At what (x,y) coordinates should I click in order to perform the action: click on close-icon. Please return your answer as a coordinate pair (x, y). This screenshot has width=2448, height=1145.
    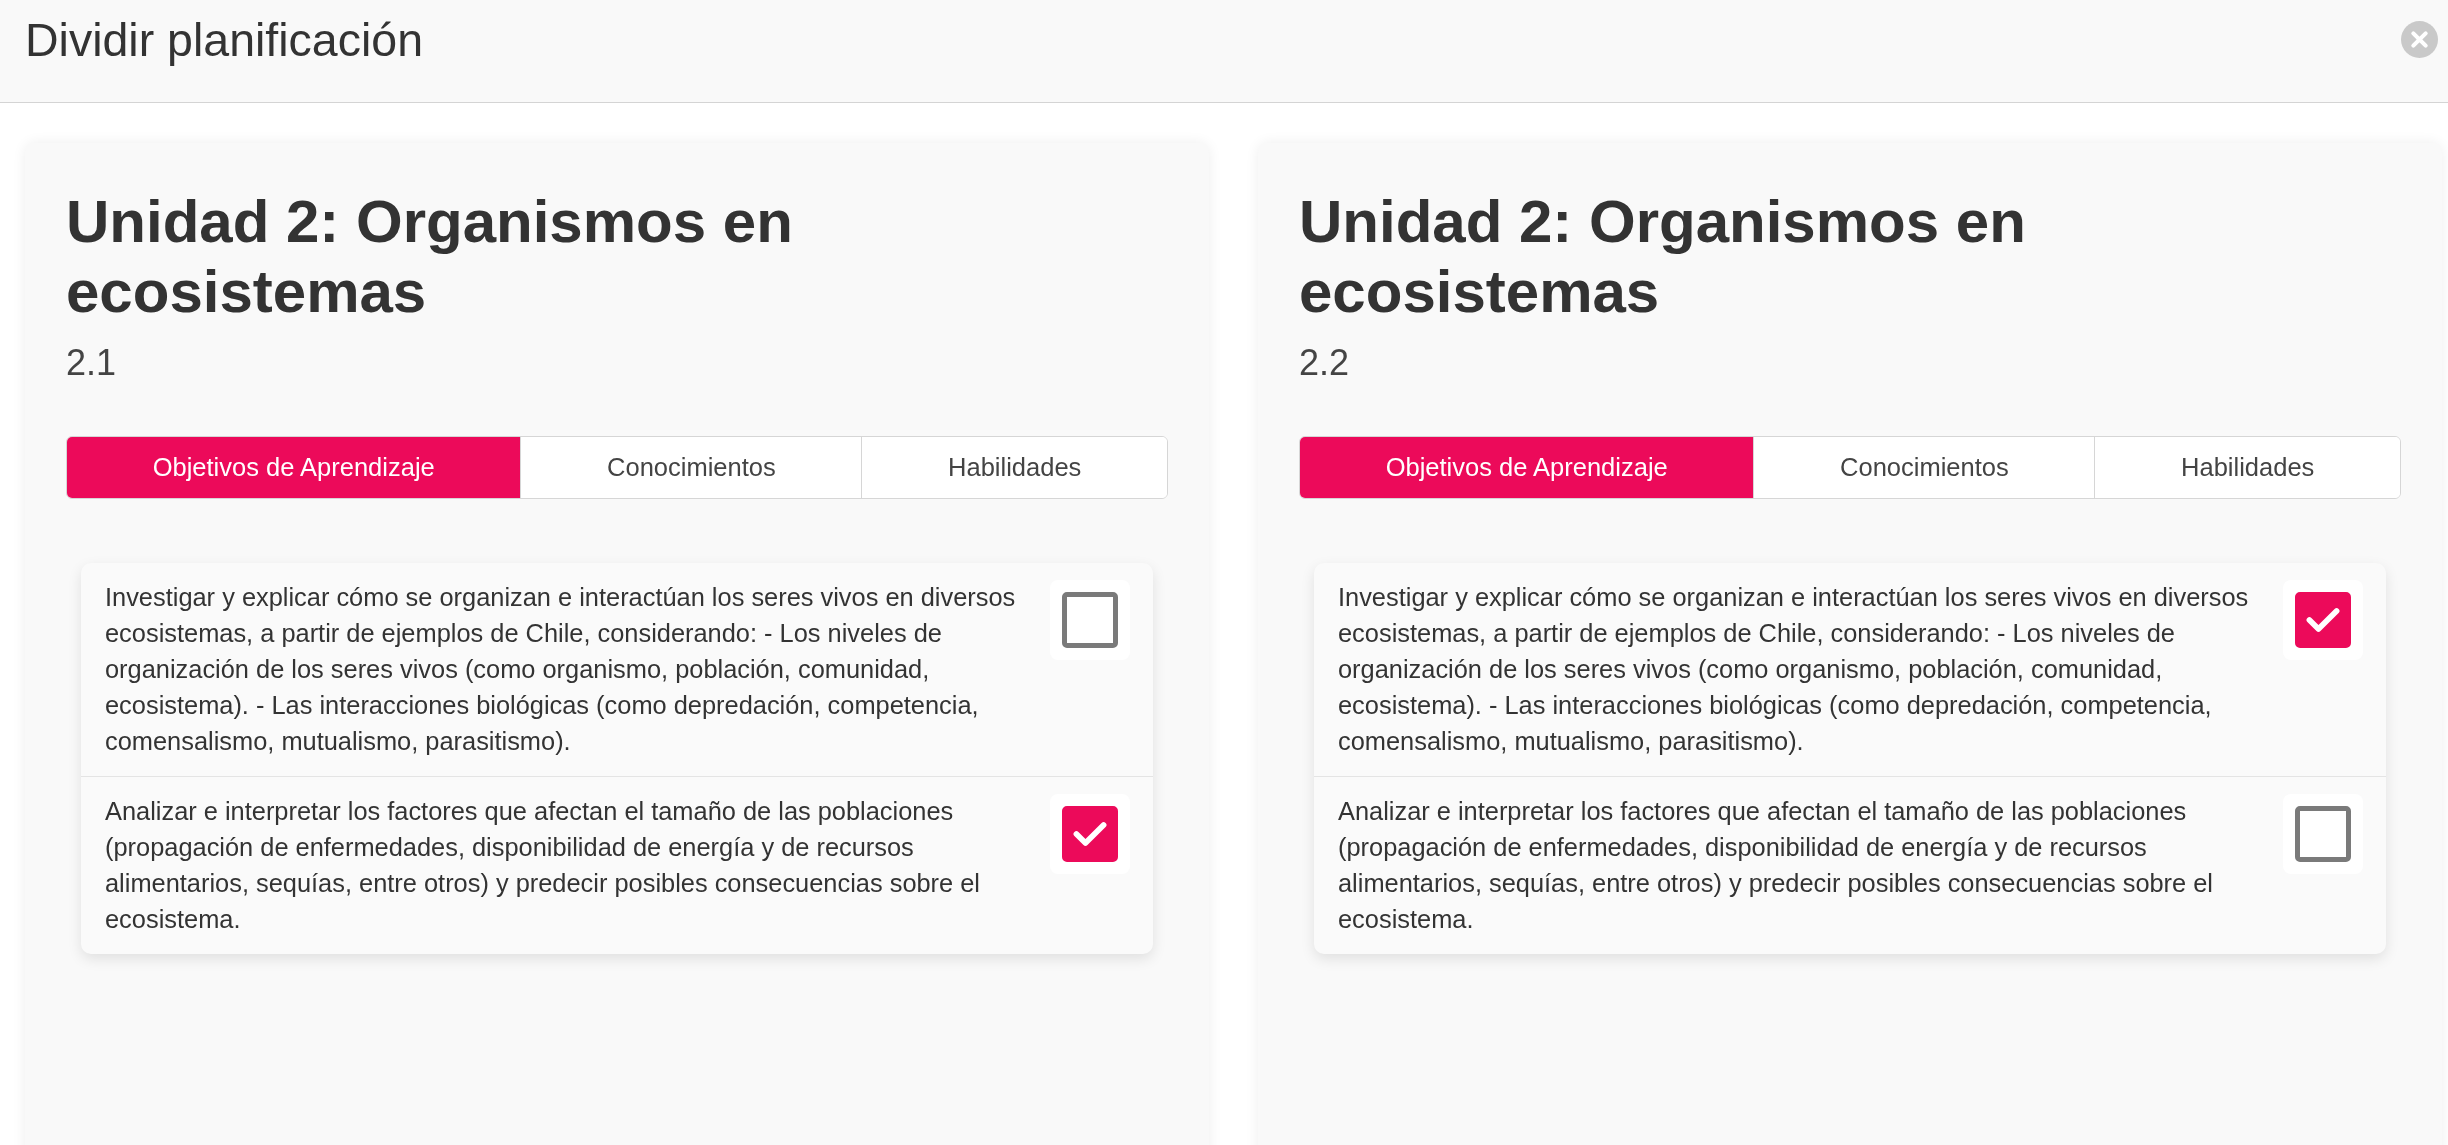
    Looking at the image, I should click on (2419, 39).